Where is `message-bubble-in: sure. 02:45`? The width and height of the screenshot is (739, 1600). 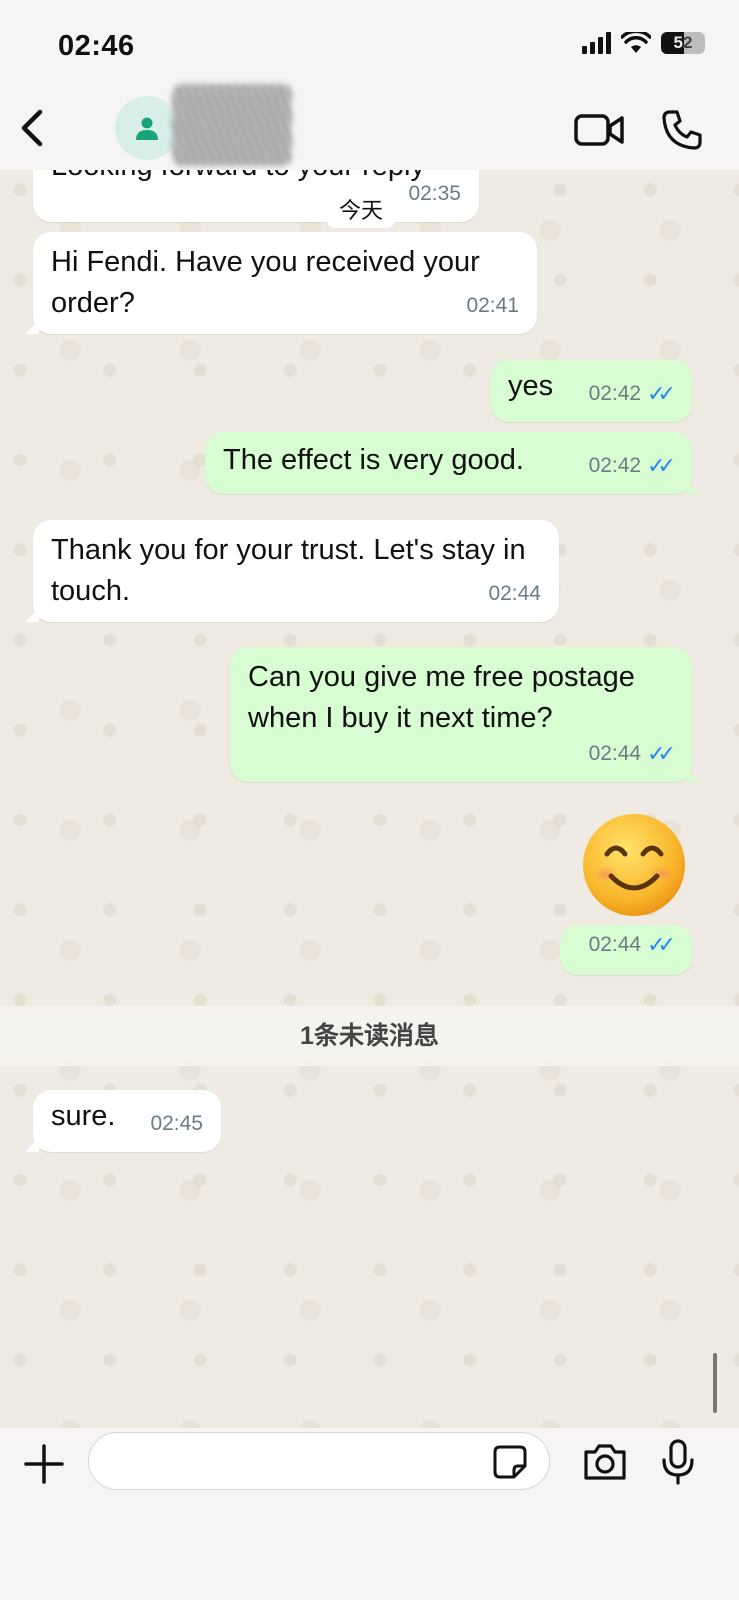 message-bubble-in: sure. 02:45 is located at coordinates (123, 1121).